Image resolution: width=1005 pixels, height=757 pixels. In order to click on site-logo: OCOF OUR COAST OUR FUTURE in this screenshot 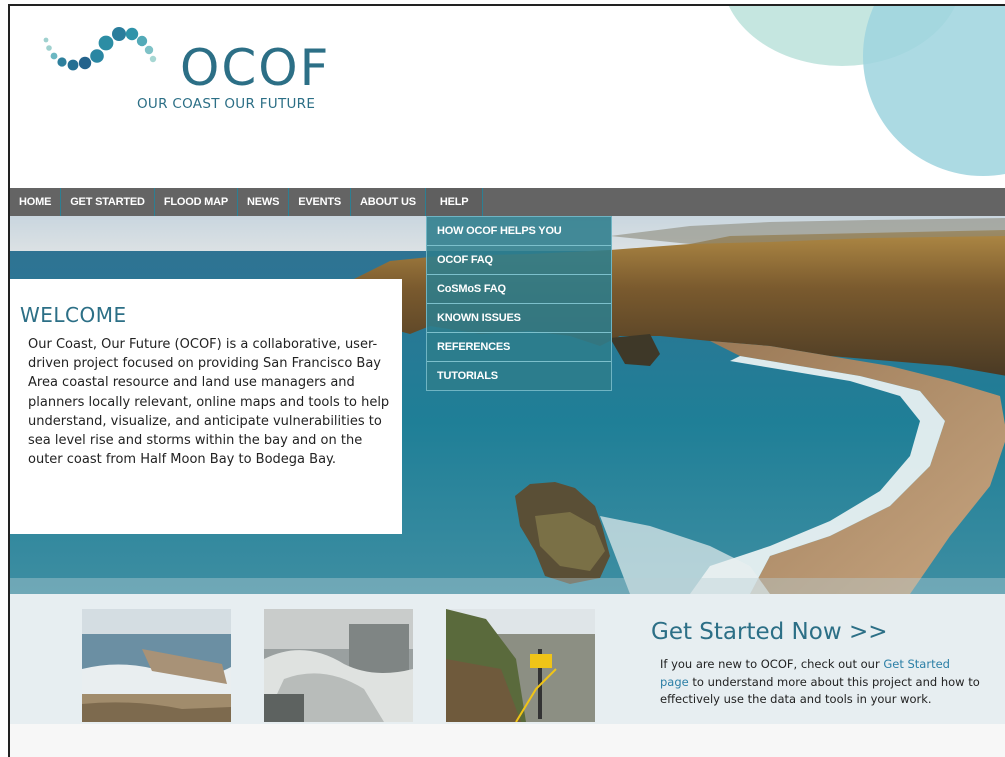, I will do `click(194, 73)`.